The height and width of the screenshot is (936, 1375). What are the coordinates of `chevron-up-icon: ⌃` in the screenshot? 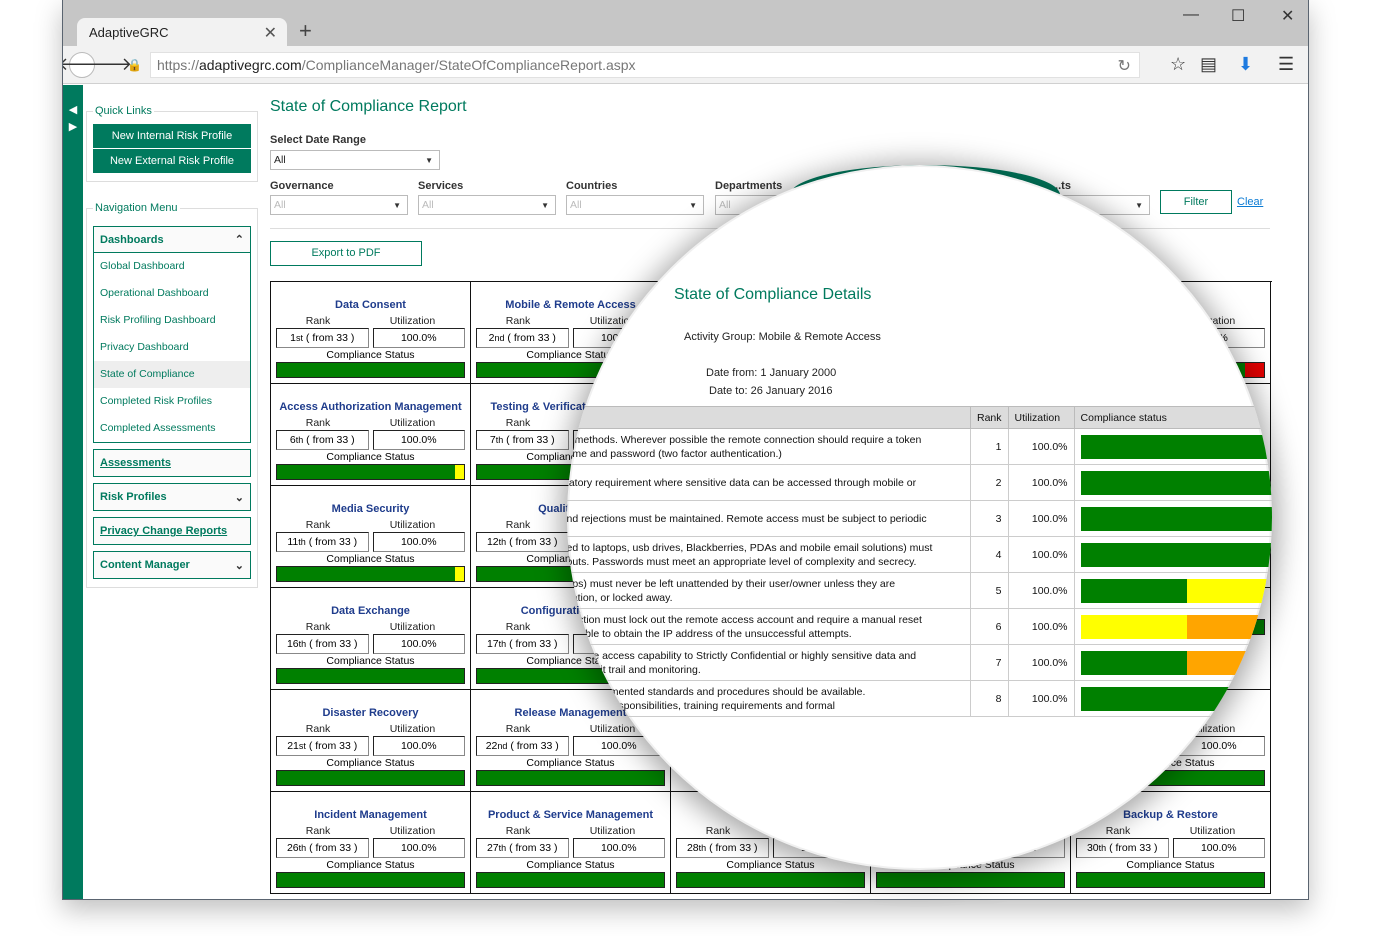 It's located at (239, 240).